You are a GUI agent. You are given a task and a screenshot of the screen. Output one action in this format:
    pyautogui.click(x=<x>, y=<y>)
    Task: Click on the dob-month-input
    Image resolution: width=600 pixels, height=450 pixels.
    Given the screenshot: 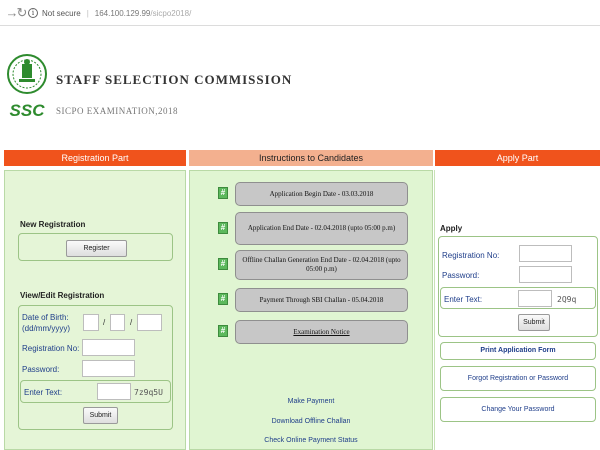 What is the action you would take?
    pyautogui.click(x=117, y=322)
    